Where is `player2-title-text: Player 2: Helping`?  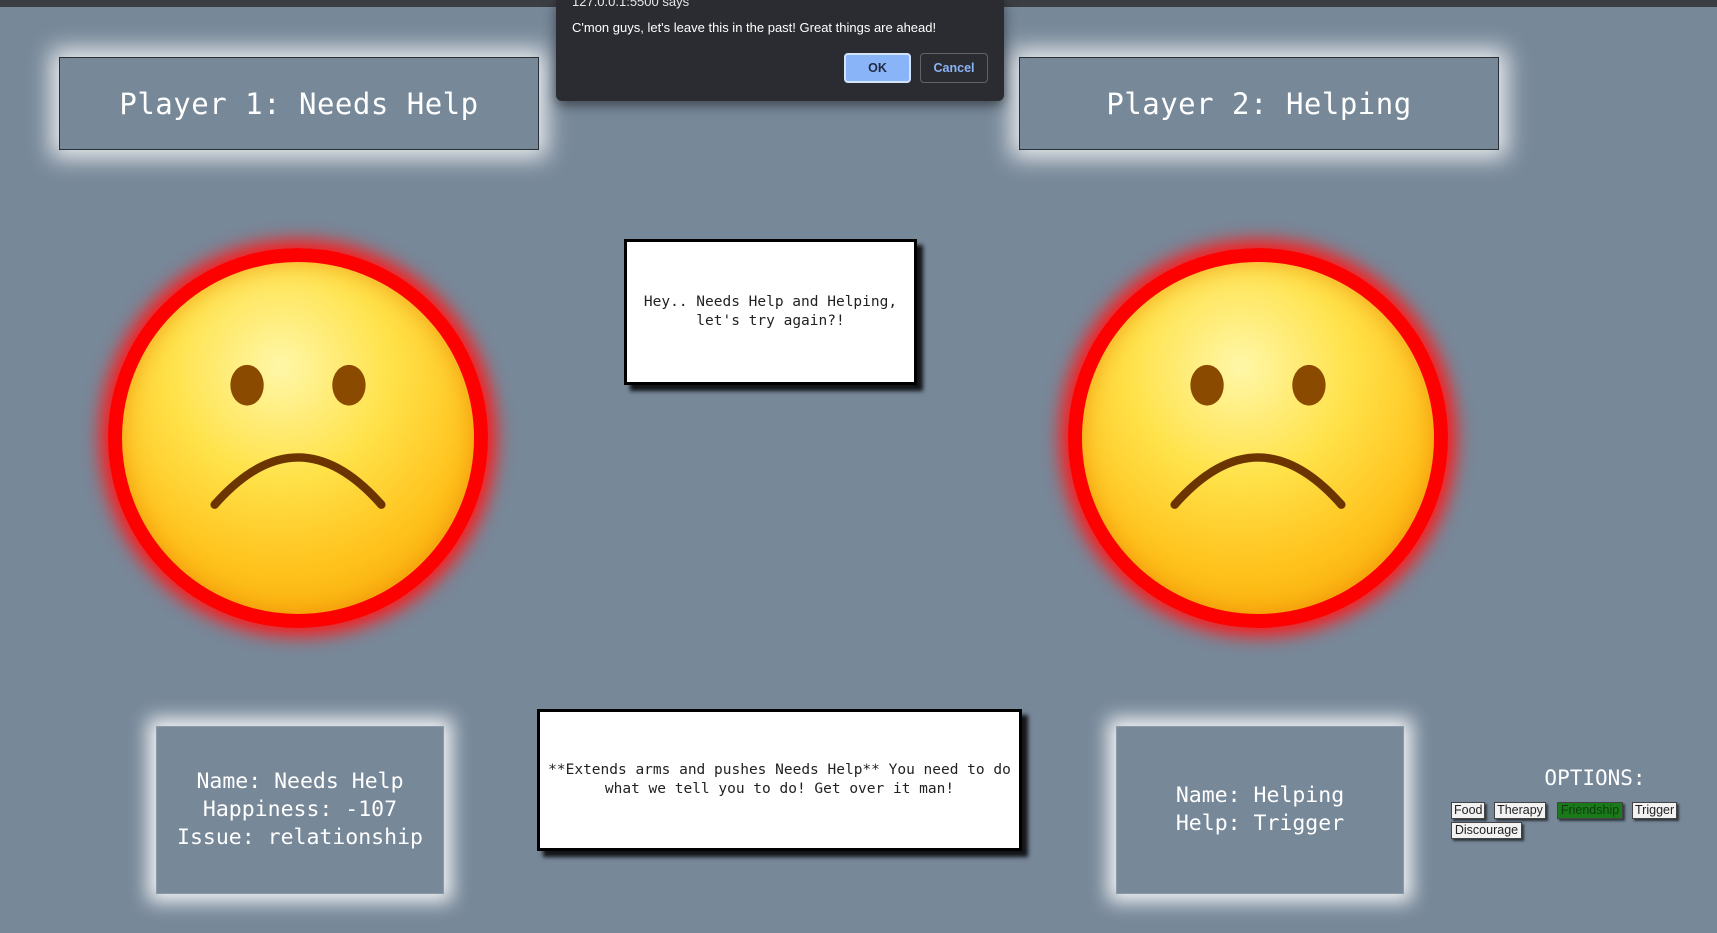
player2-title-text: Player 2: Helping is located at coordinates (1259, 103).